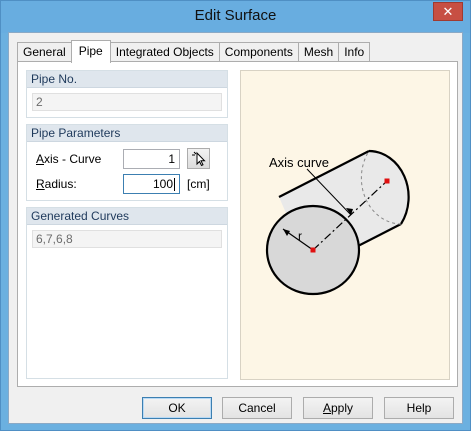  I want to click on tab-pipe: Pipe, so click(90, 51).